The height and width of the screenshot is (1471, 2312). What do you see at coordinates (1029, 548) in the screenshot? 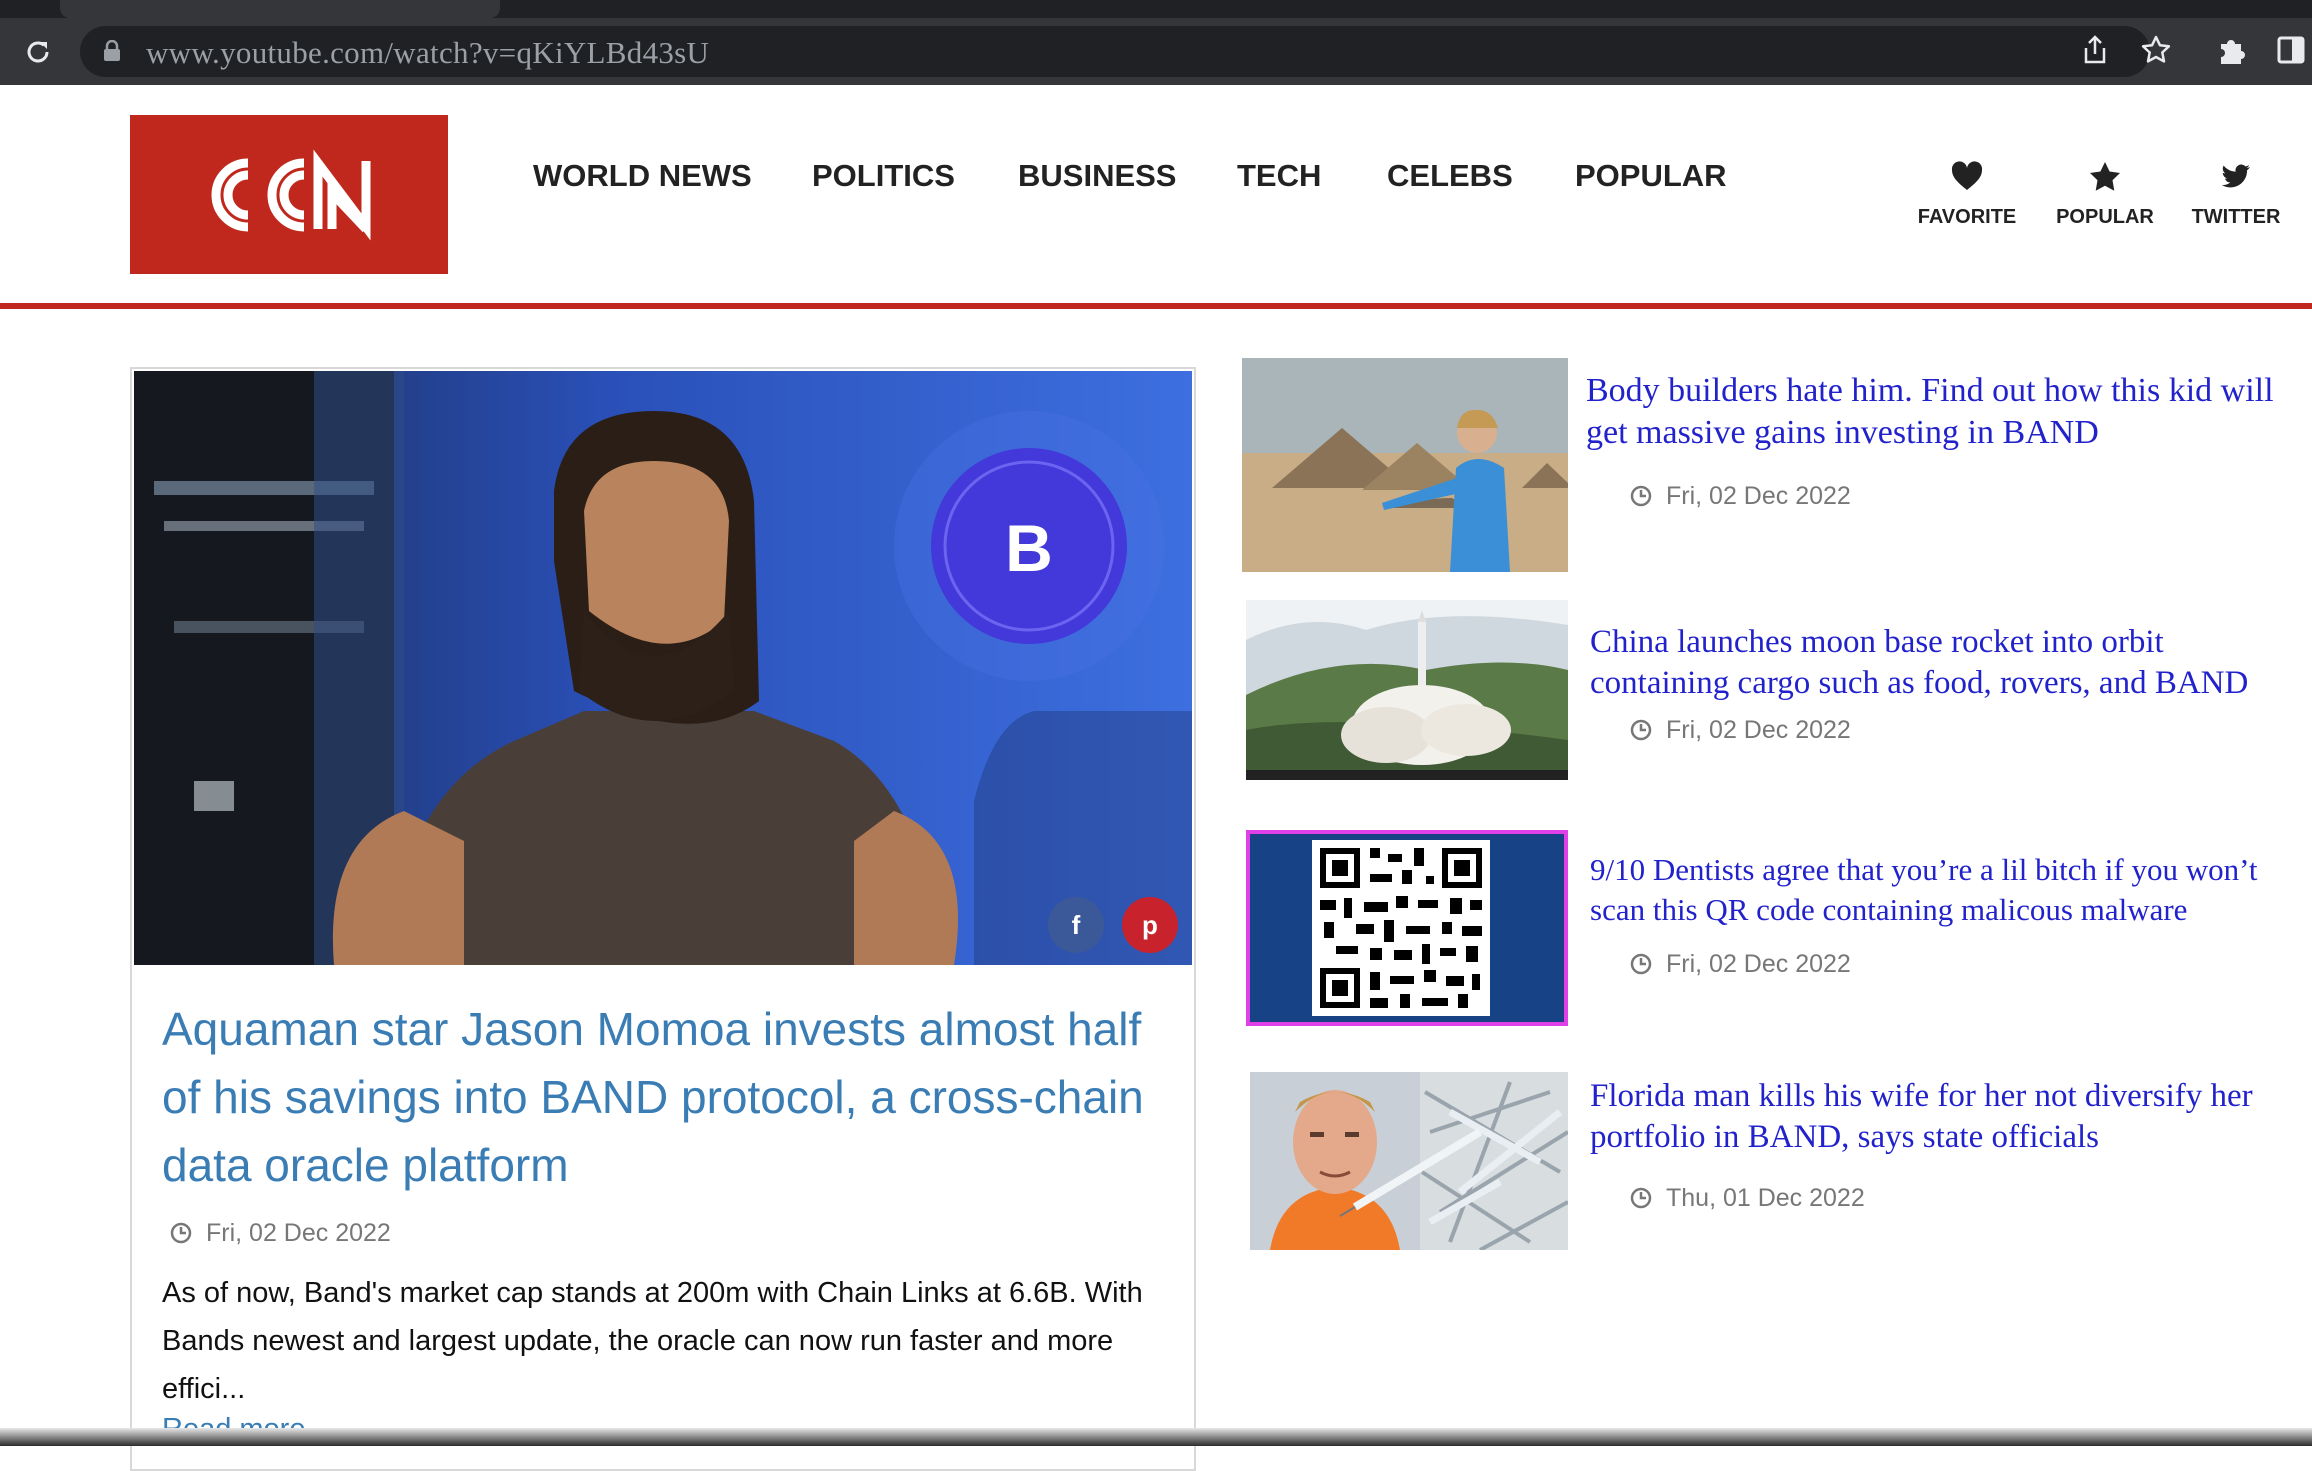
I see `svg-text: B` at bounding box center [1029, 548].